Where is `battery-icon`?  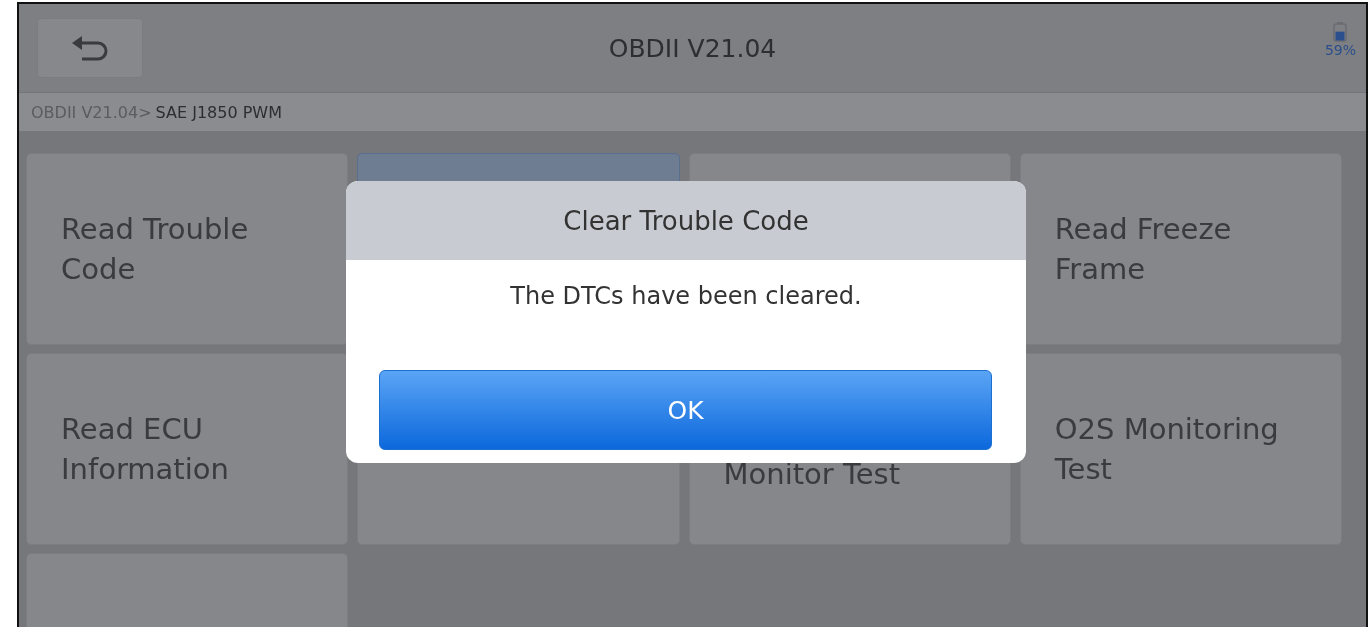 battery-icon is located at coordinates (1340, 32).